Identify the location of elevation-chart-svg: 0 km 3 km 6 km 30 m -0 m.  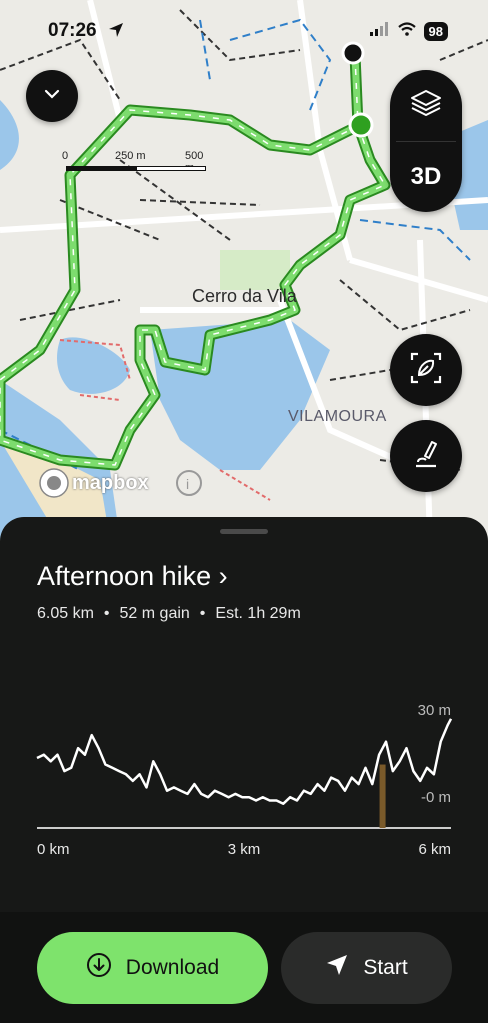
(244, 780).